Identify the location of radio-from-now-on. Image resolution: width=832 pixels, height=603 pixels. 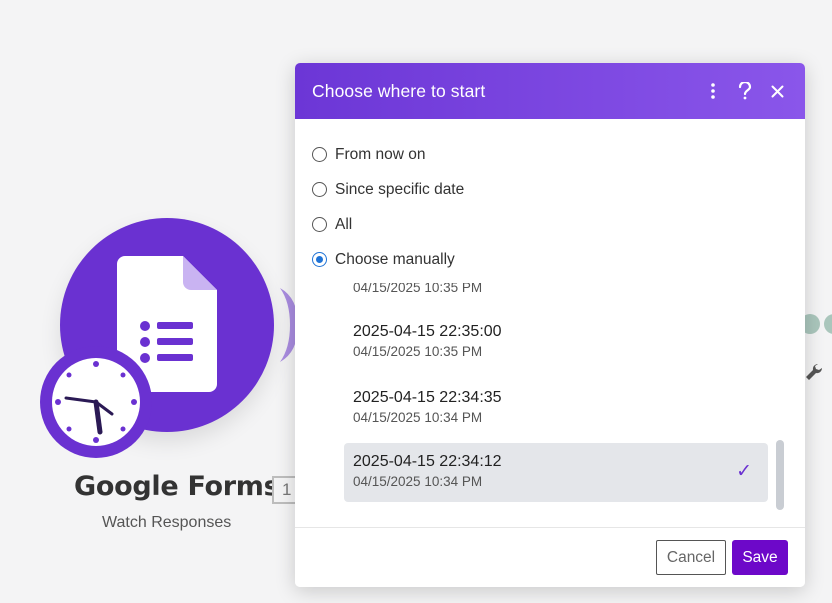
(319, 154).